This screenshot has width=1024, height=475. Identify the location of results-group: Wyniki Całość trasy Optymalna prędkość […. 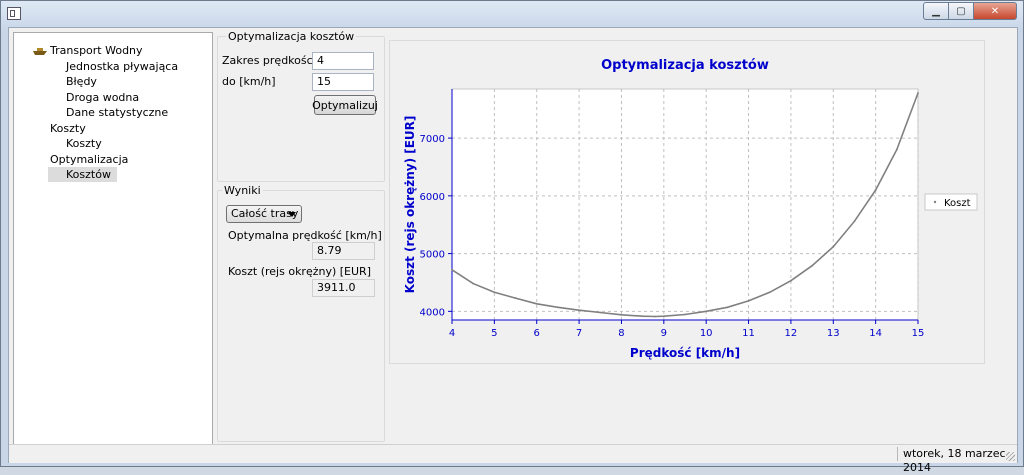
(301, 313).